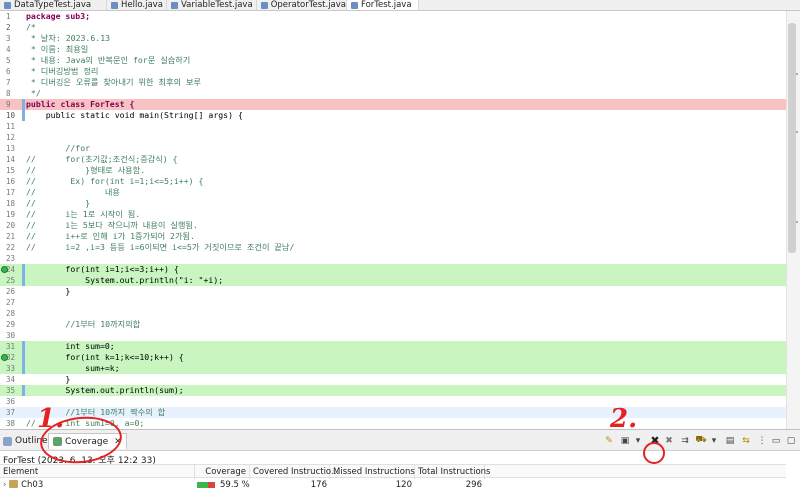 This screenshot has width=800, height=502. Describe the element at coordinates (8, 16) in the screenshot. I see `line-number: 1` at that location.